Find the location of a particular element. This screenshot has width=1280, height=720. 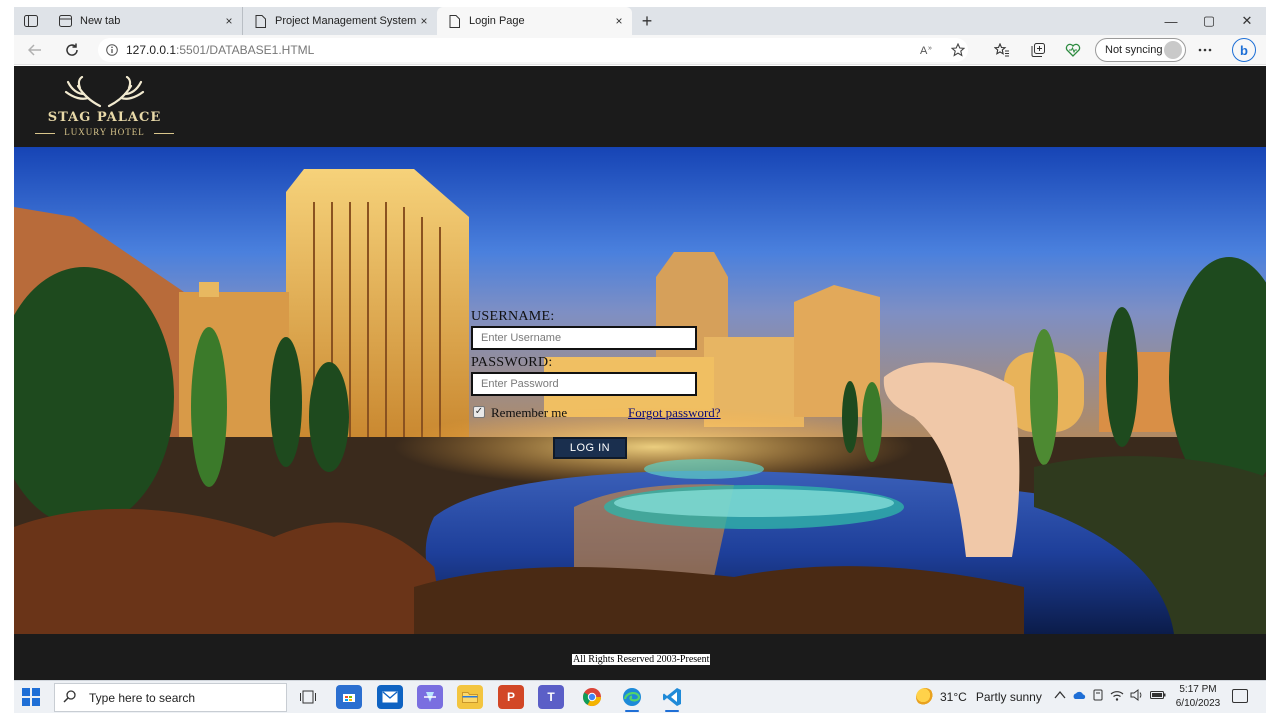

stag-antlers-icon is located at coordinates (104, 91).